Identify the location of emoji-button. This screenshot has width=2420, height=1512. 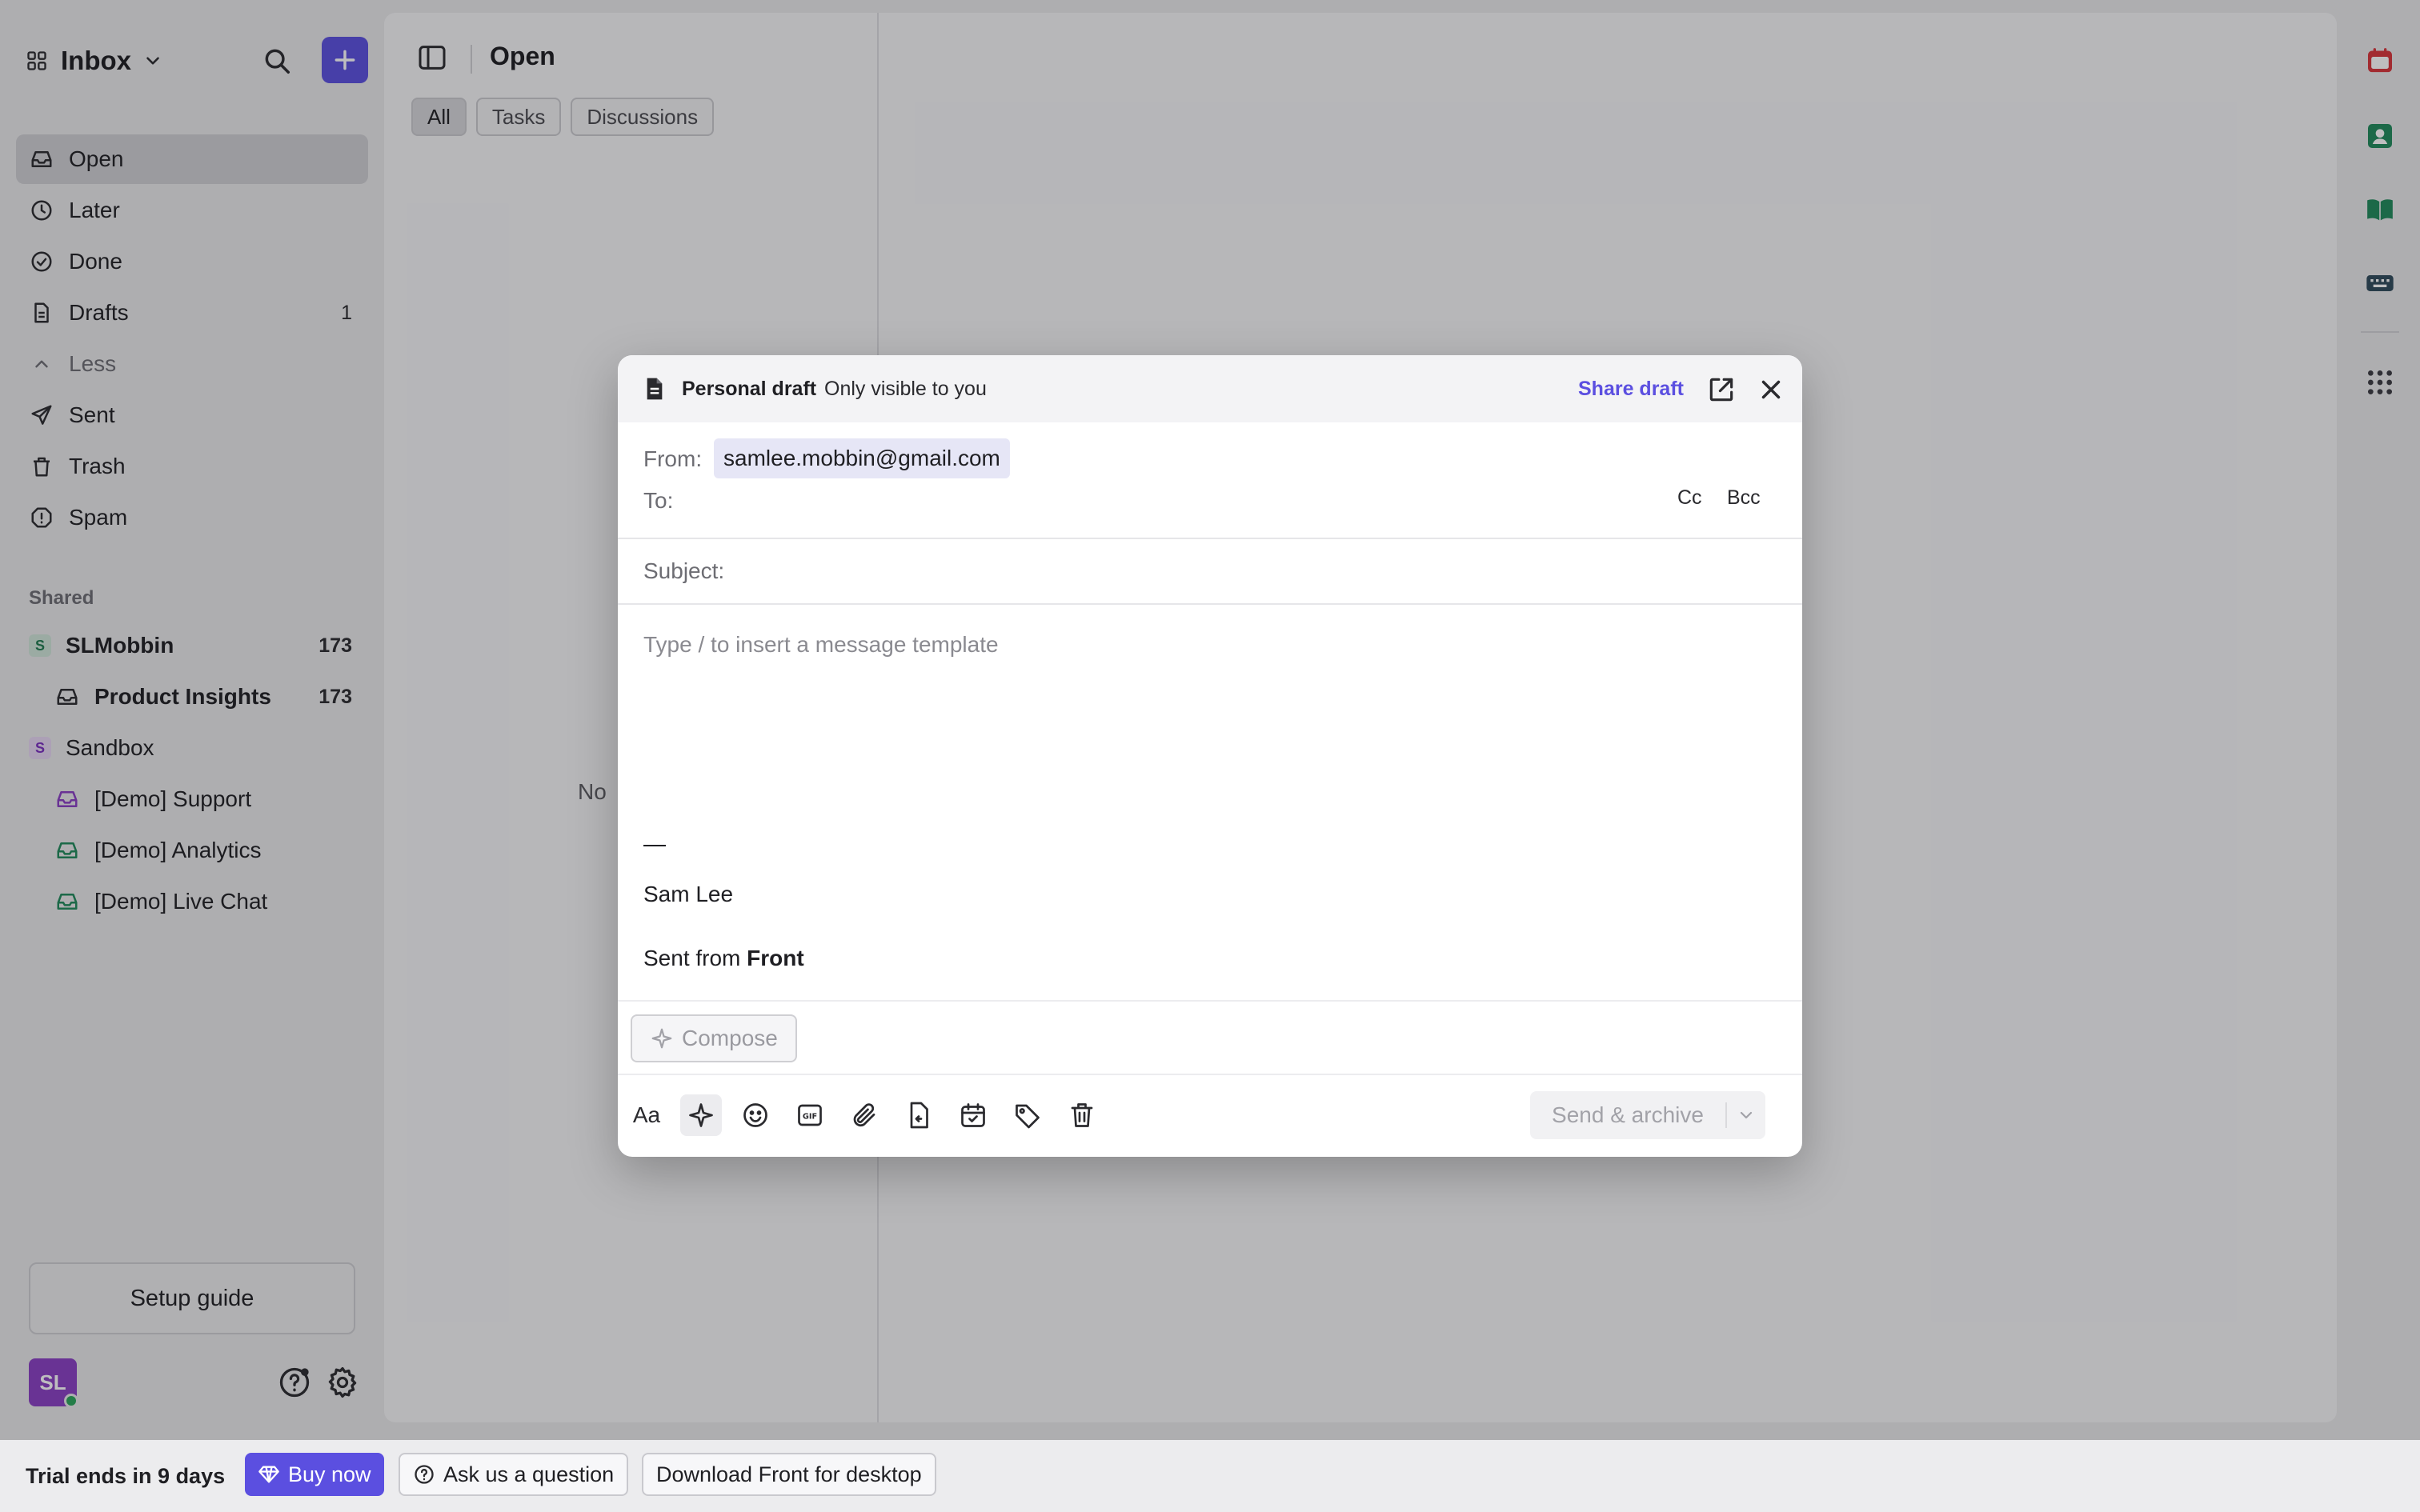
(755, 1115).